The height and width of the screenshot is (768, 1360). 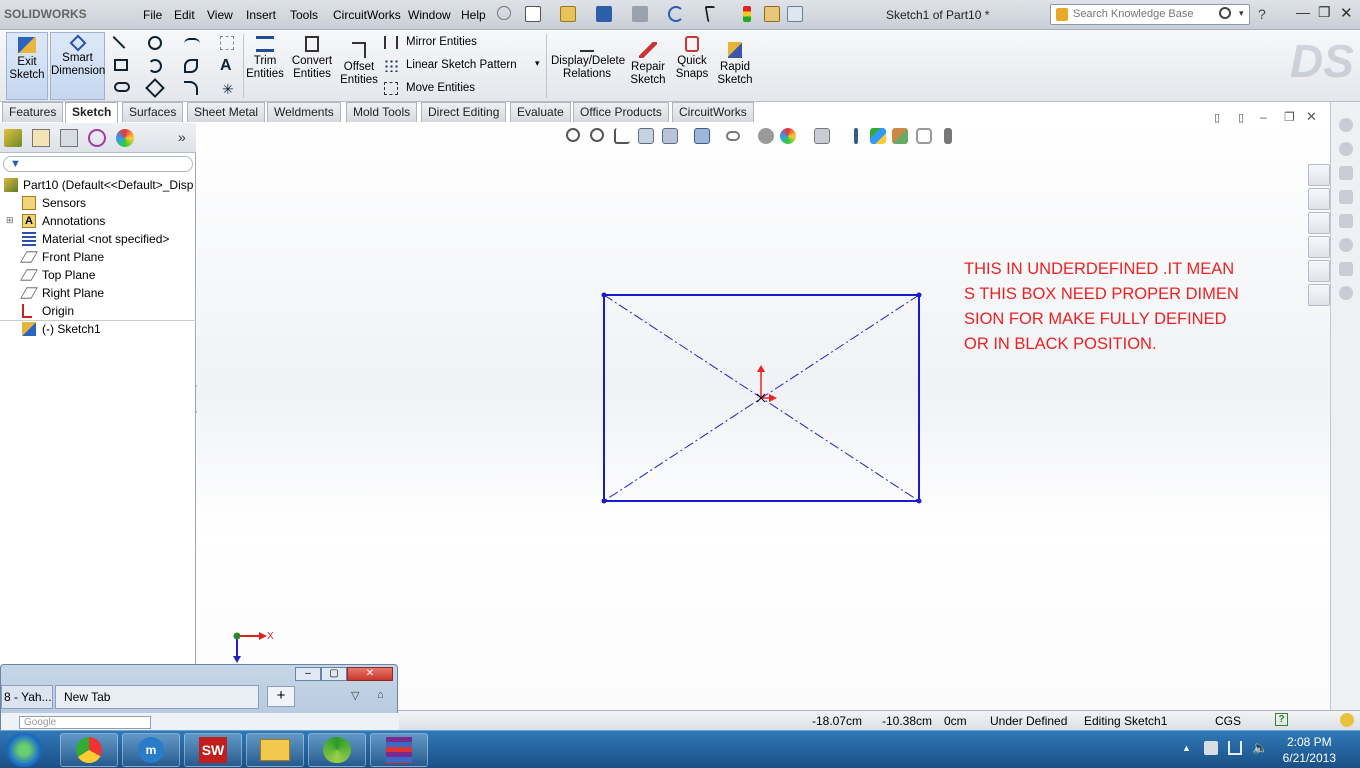 What do you see at coordinates (151, 750) in the screenshot?
I see `taskbar-app-m: m` at bounding box center [151, 750].